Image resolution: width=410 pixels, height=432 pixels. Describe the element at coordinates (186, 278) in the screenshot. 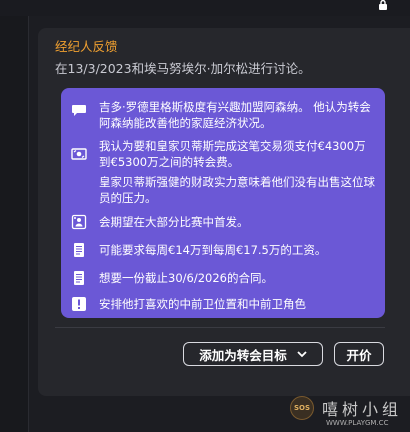

I see `feedback-text: 想要一份截止30/6/2026的合同。` at that location.